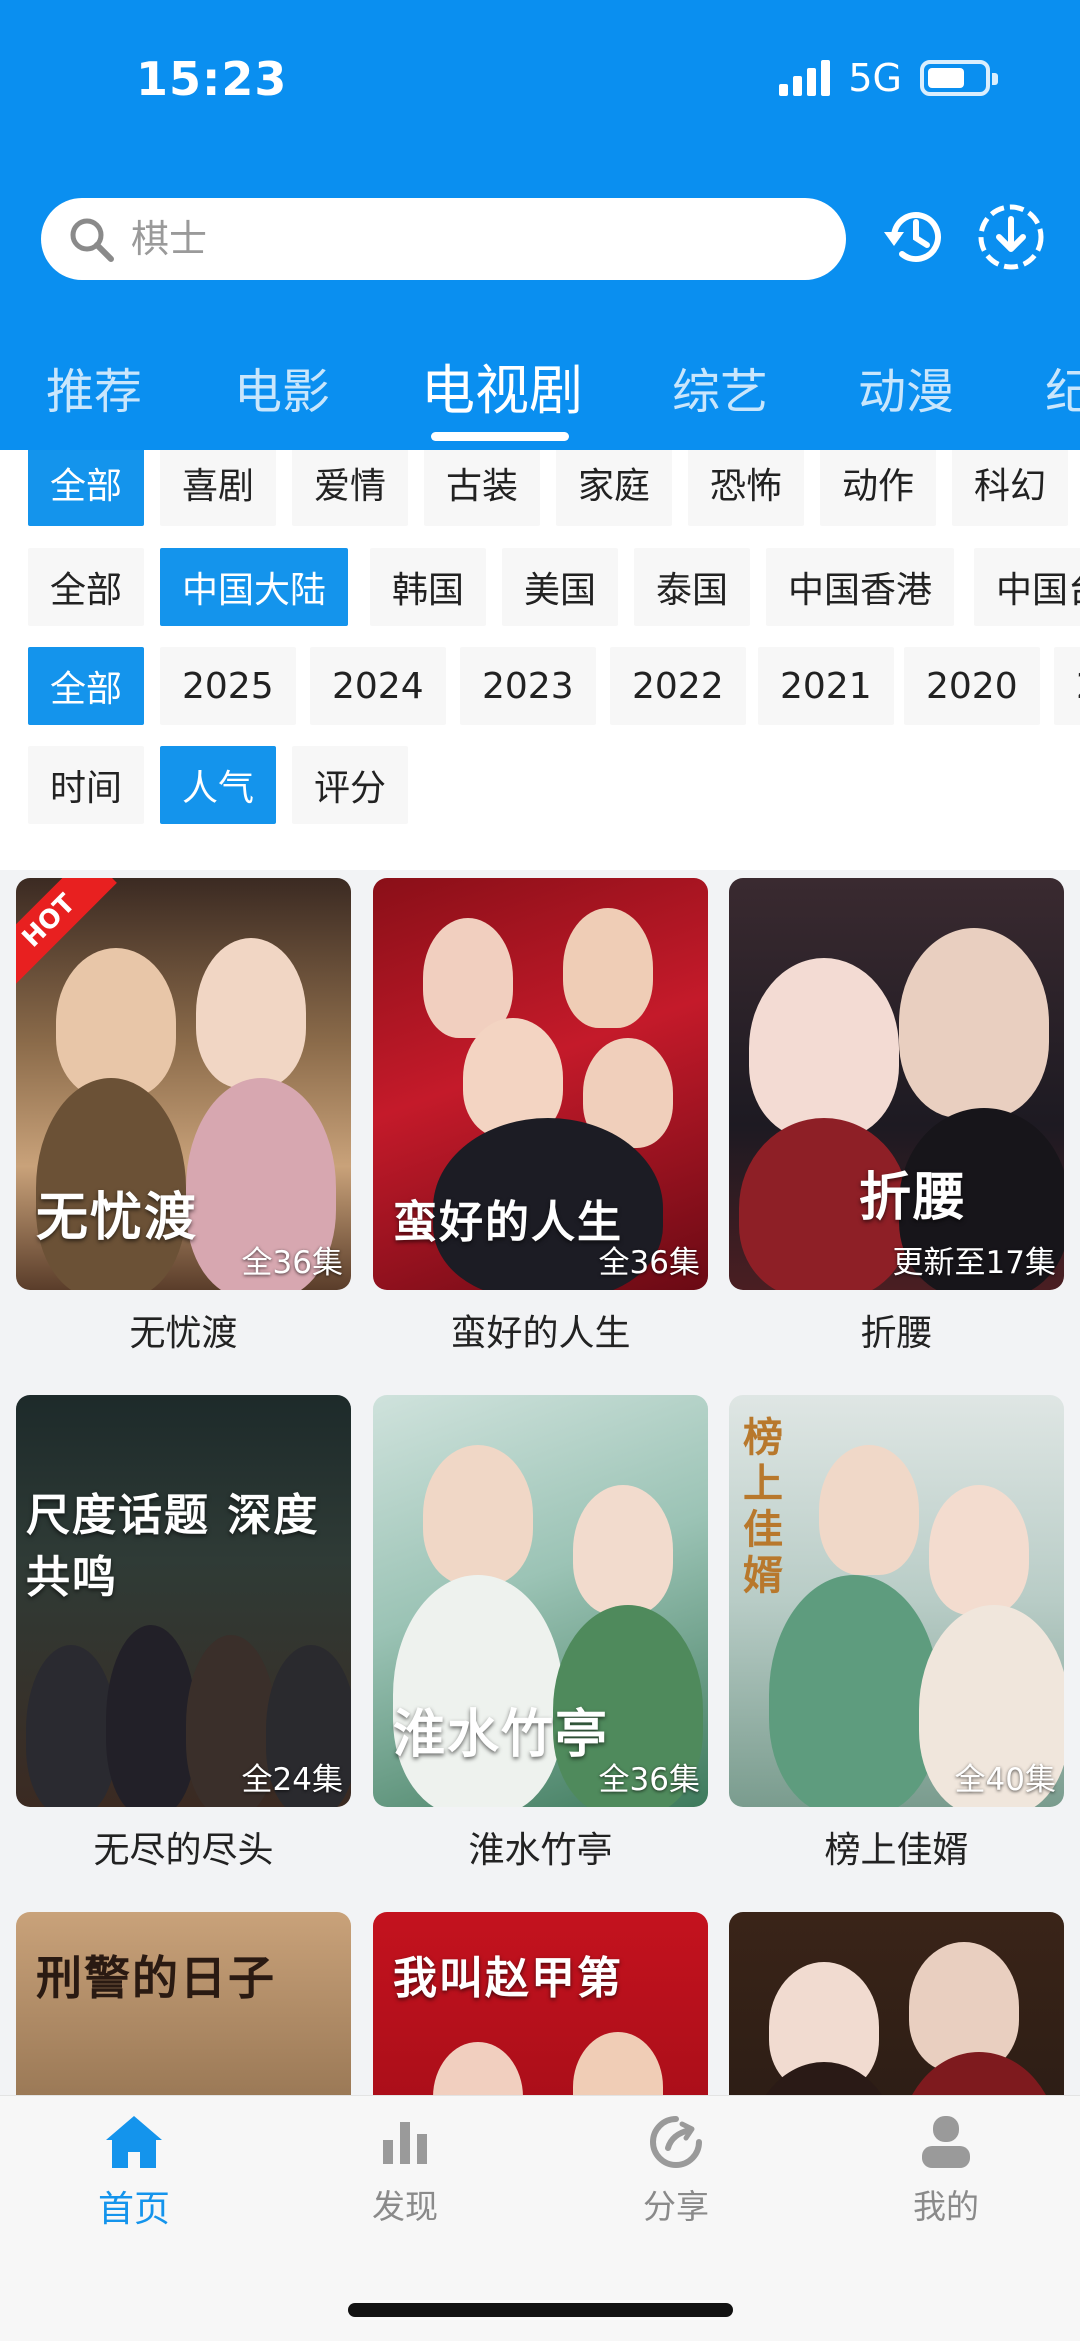  I want to click on tab-recommend: 推荐, so click(94, 387).